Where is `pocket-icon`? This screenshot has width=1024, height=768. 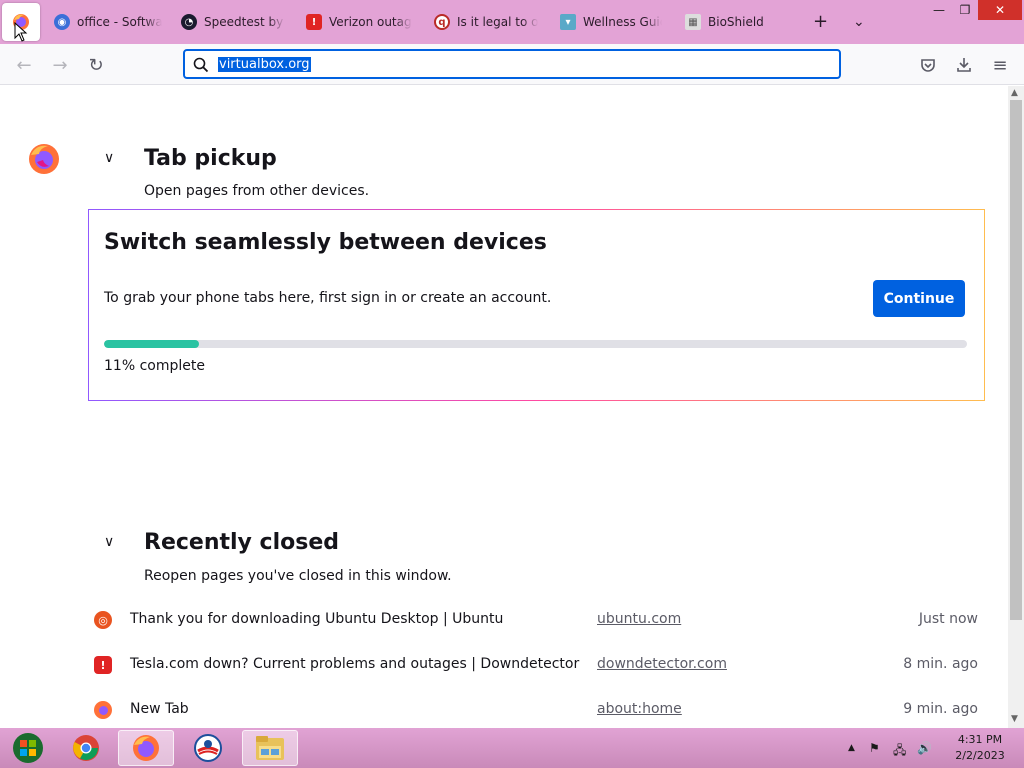
pocket-icon is located at coordinates (928, 65).